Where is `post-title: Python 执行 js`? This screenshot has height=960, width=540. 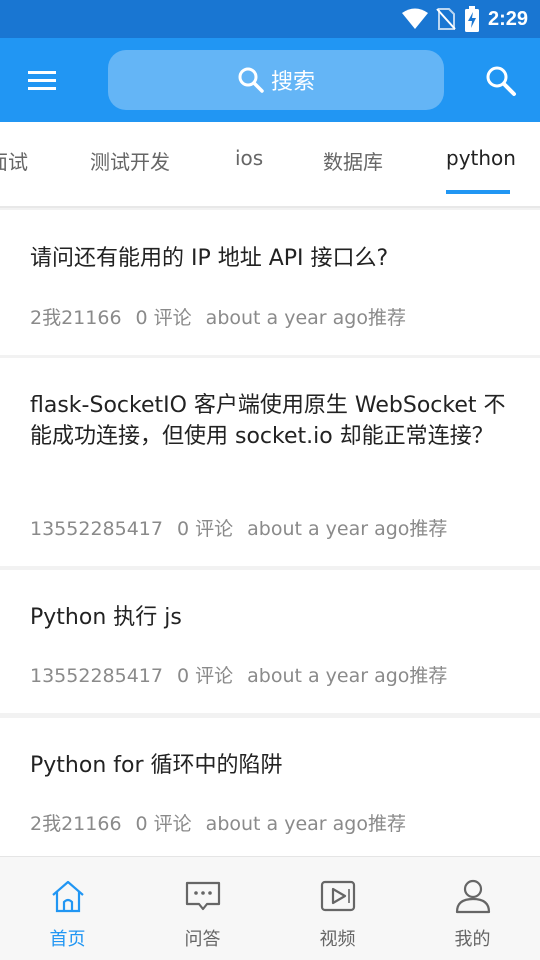 post-title: Python 执行 js is located at coordinates (106, 617).